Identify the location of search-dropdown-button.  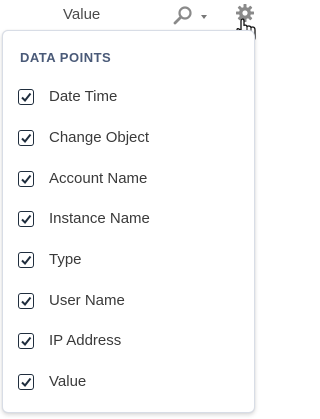
(190, 15).